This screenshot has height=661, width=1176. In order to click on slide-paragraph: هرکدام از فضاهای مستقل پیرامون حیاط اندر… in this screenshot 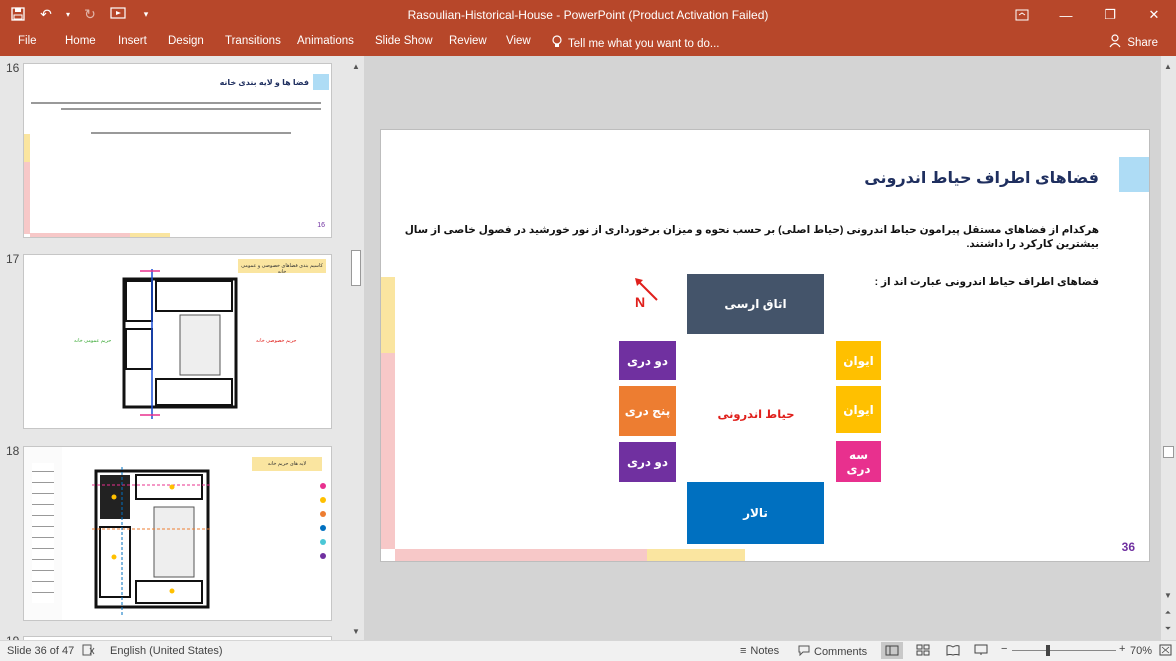, I will do `click(751, 237)`.